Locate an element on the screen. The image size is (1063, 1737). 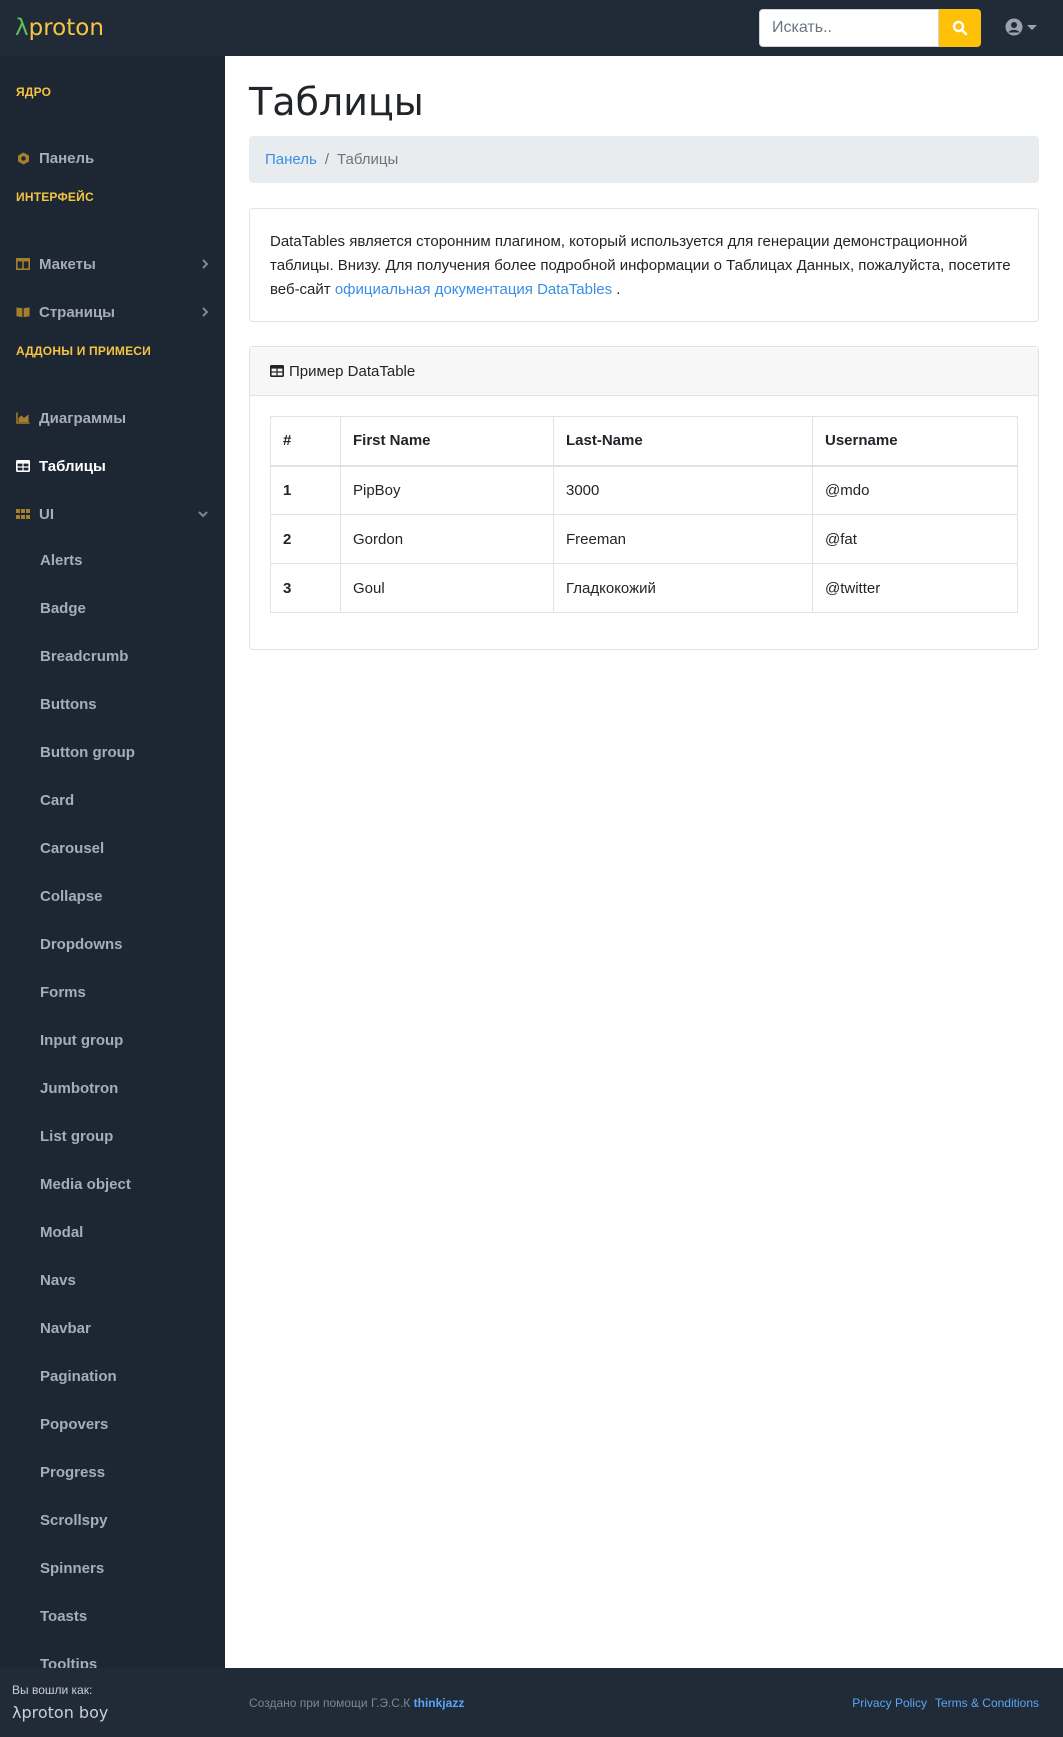
search-icon is located at coordinates (960, 28).